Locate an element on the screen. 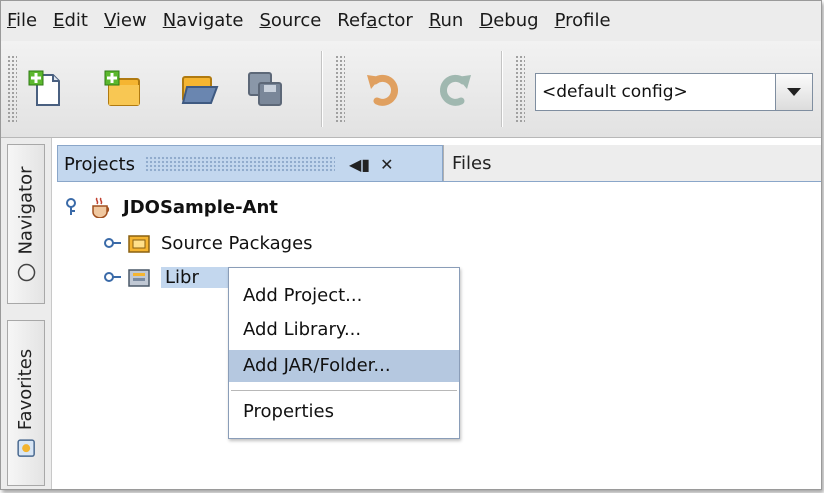  menu-refactor: Refactor is located at coordinates (377, 21).